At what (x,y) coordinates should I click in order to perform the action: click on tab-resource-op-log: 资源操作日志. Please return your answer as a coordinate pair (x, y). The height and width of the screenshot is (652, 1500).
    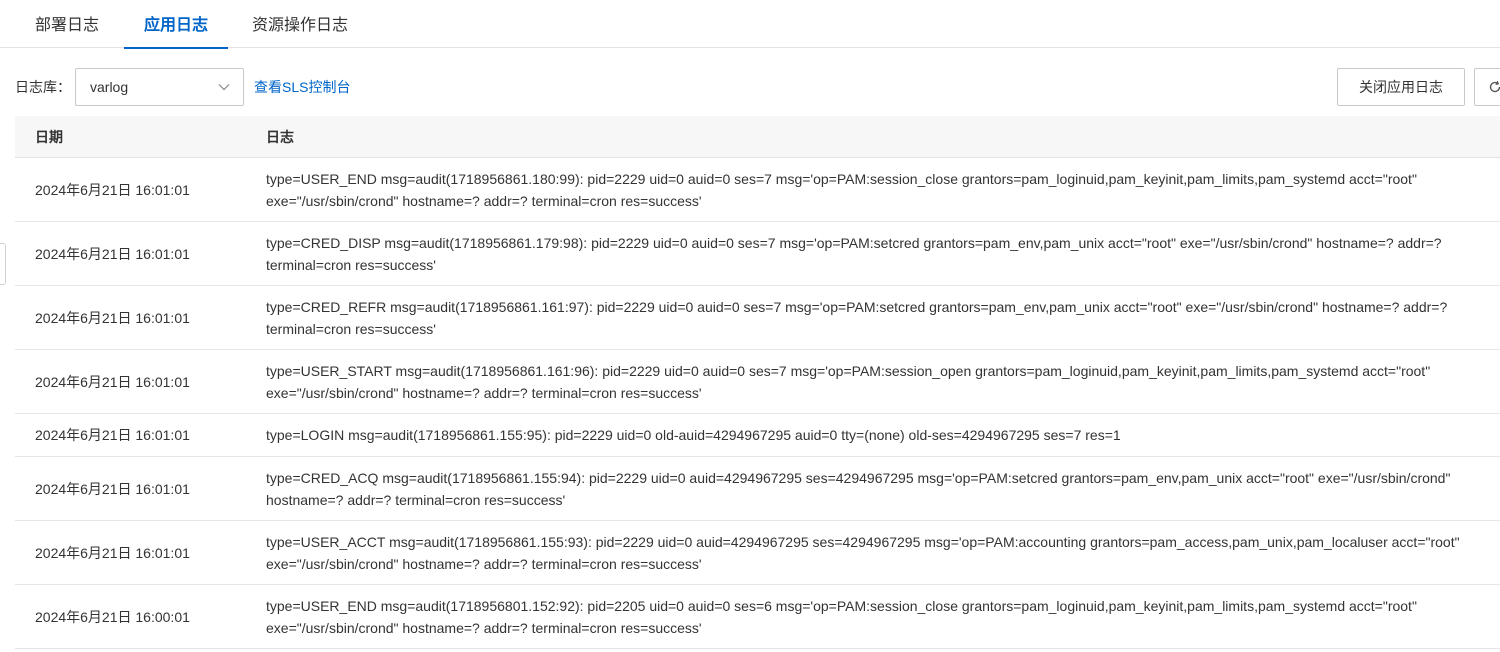
    Looking at the image, I should click on (300, 24).